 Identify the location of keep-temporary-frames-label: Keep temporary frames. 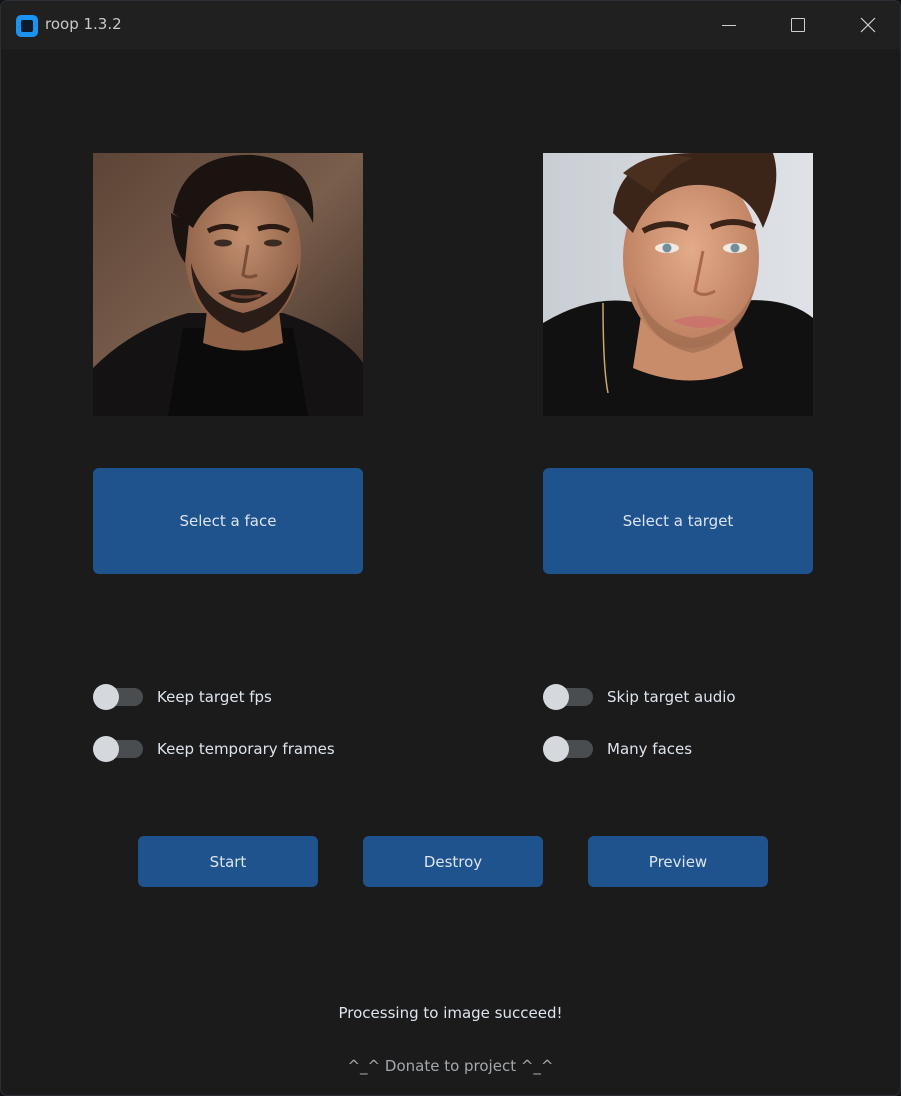
(246, 749).